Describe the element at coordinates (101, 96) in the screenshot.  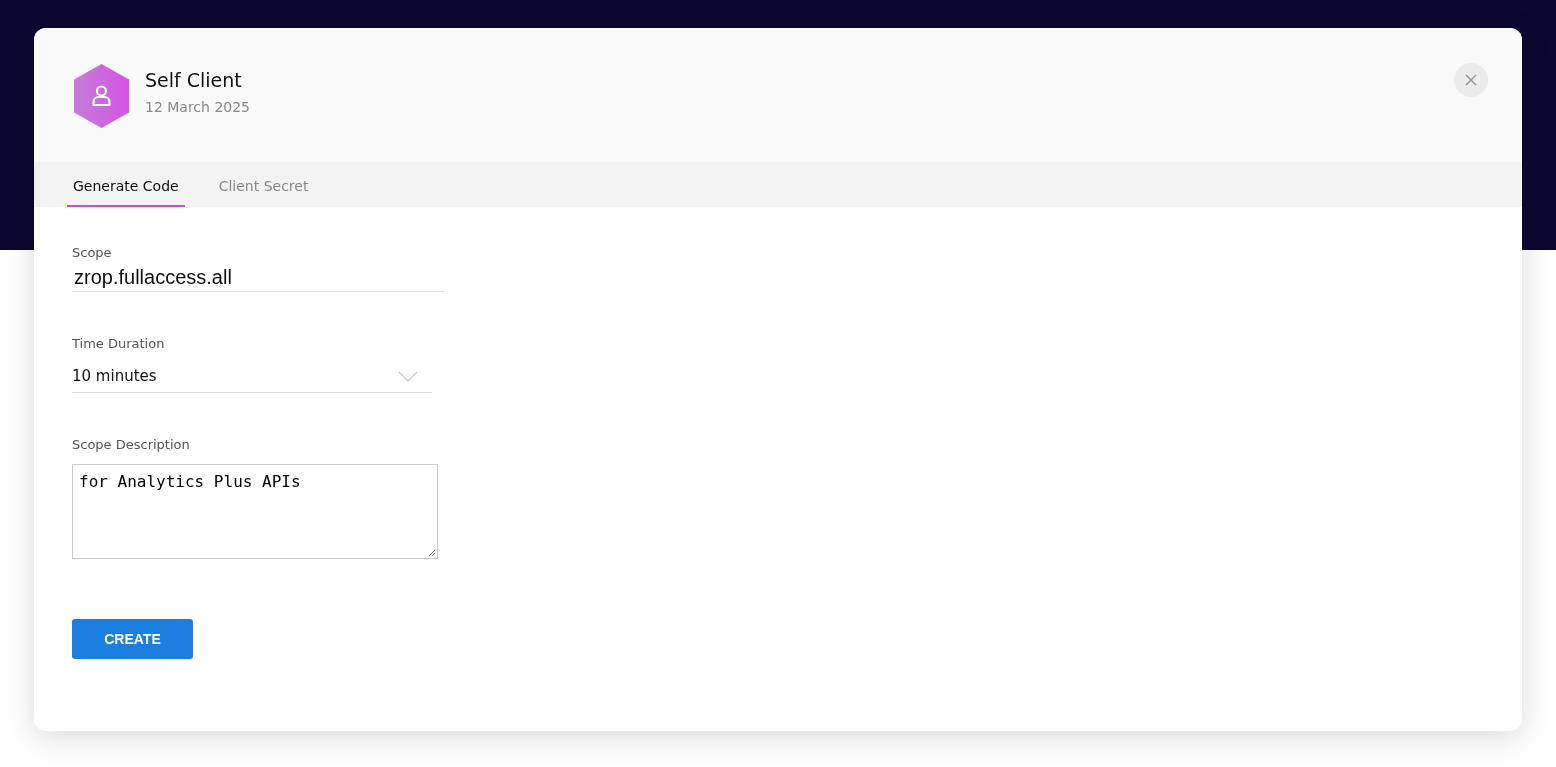
I see `user-hexagon-icon` at that location.